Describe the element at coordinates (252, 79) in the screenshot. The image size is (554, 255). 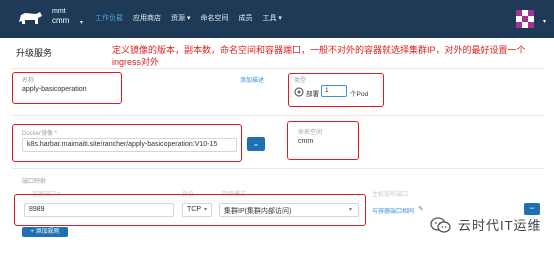
I see `add-description-link: 添加描述` at that location.